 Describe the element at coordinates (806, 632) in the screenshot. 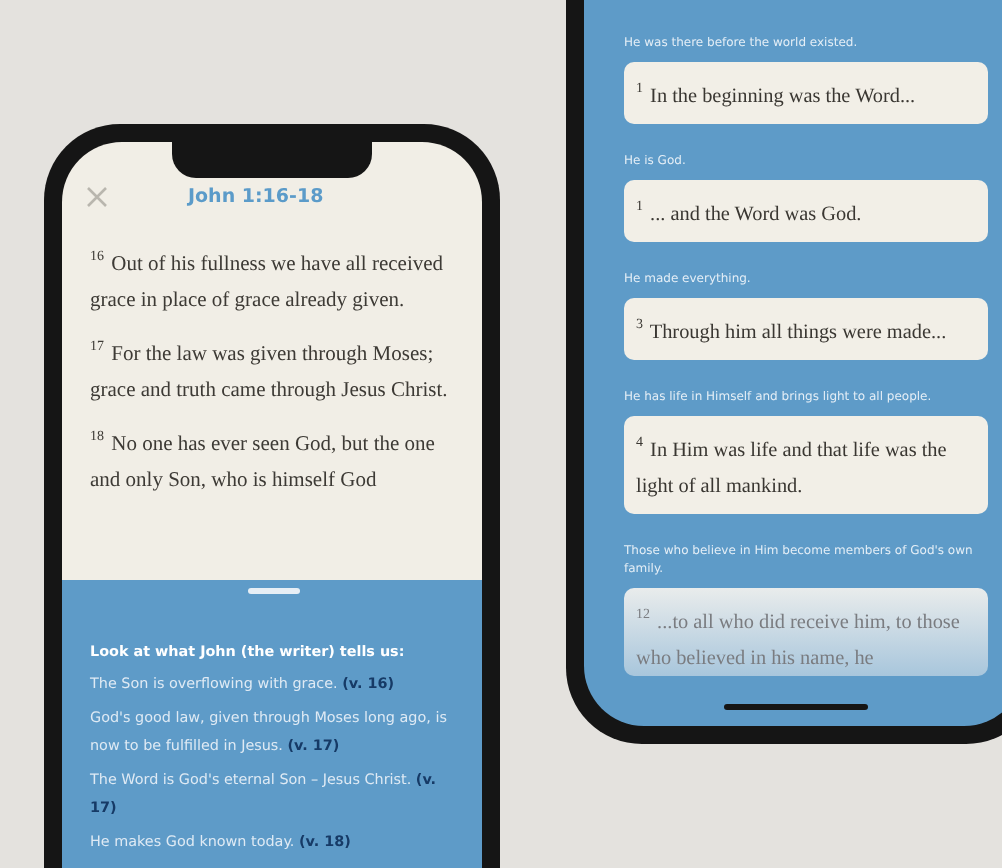

I see `verse-carousel-card: $^{12}$ ...to all who did receive him, to those who believed in his name, he` at that location.